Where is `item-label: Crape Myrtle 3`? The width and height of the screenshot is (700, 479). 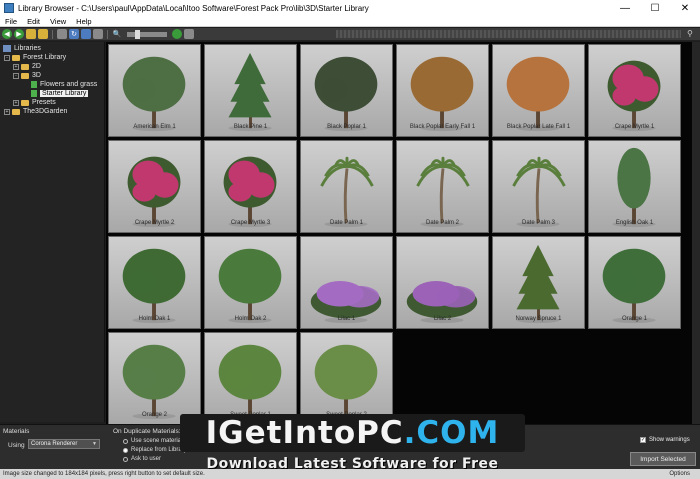
item-label: Crape Myrtle 3 is located at coordinates (250, 223).